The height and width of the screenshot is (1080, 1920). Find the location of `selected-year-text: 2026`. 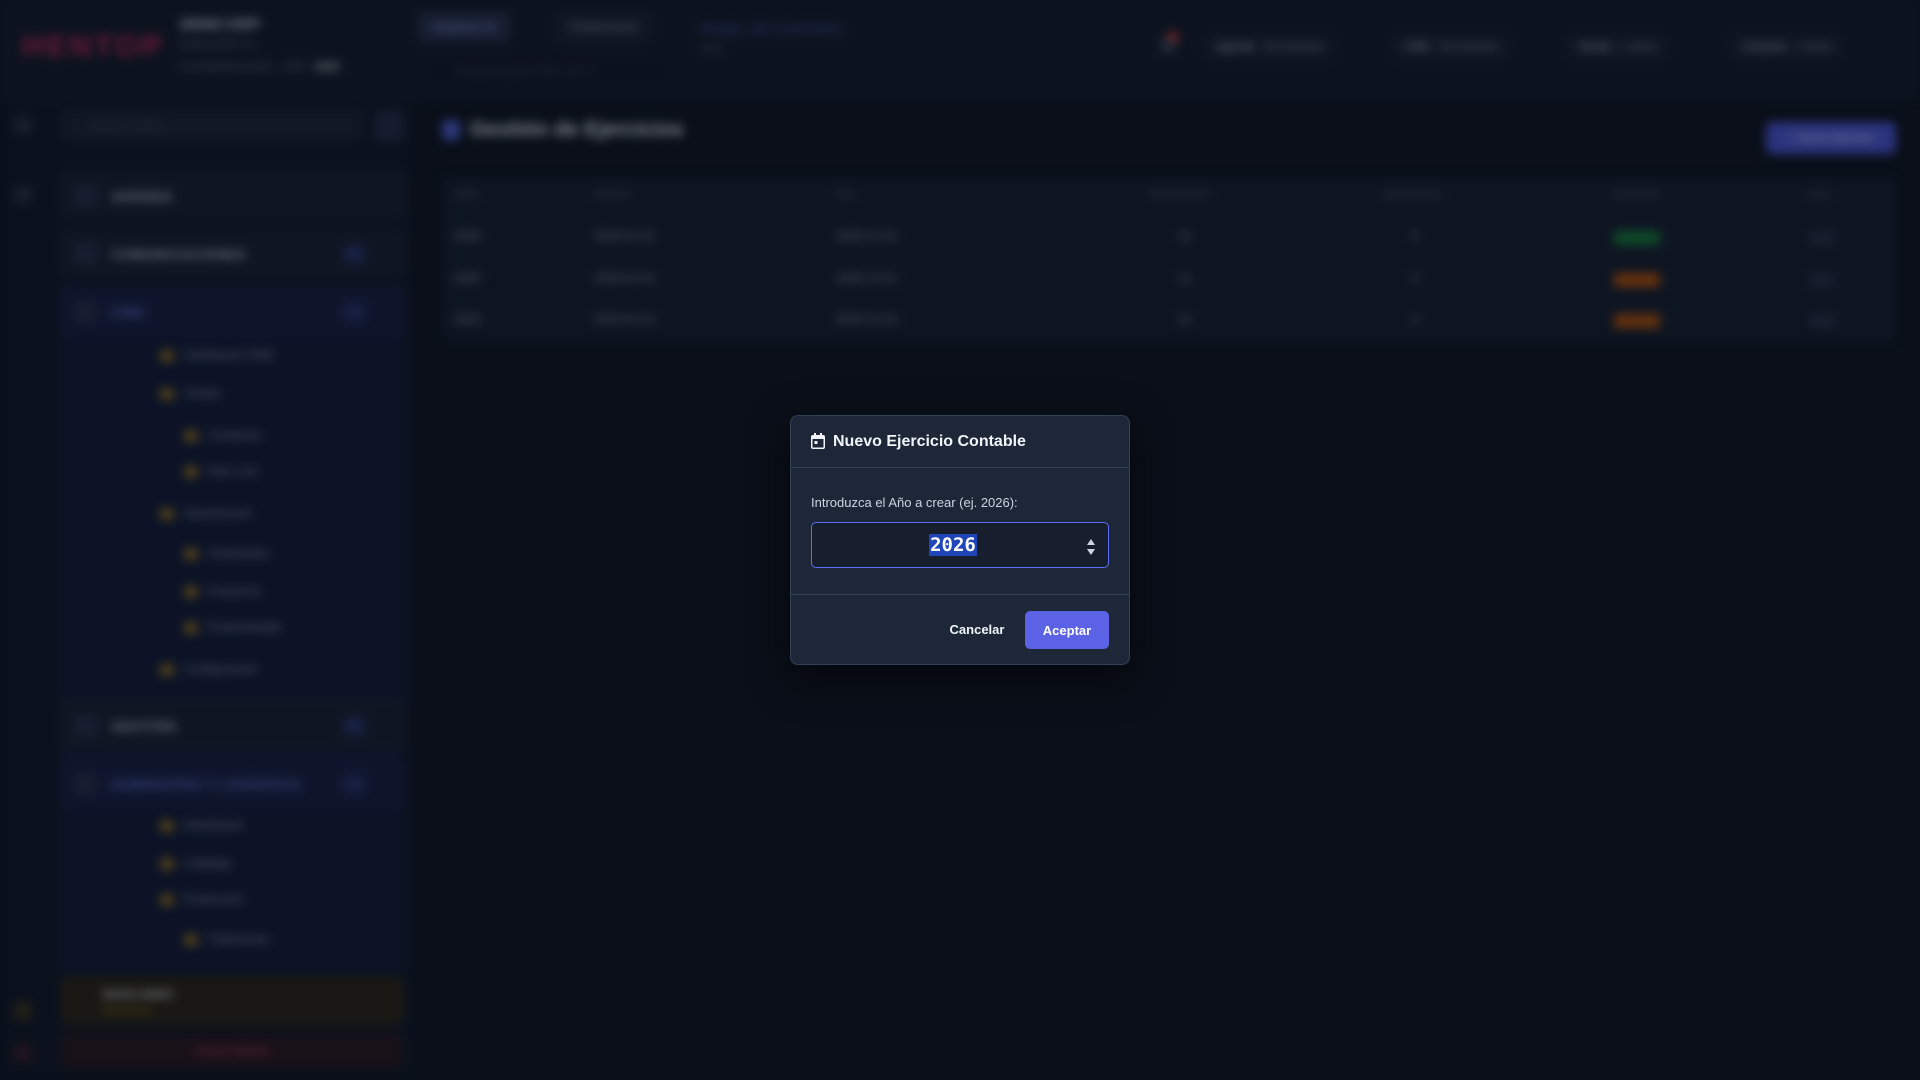

selected-year-text: 2026 is located at coordinates (953, 545).